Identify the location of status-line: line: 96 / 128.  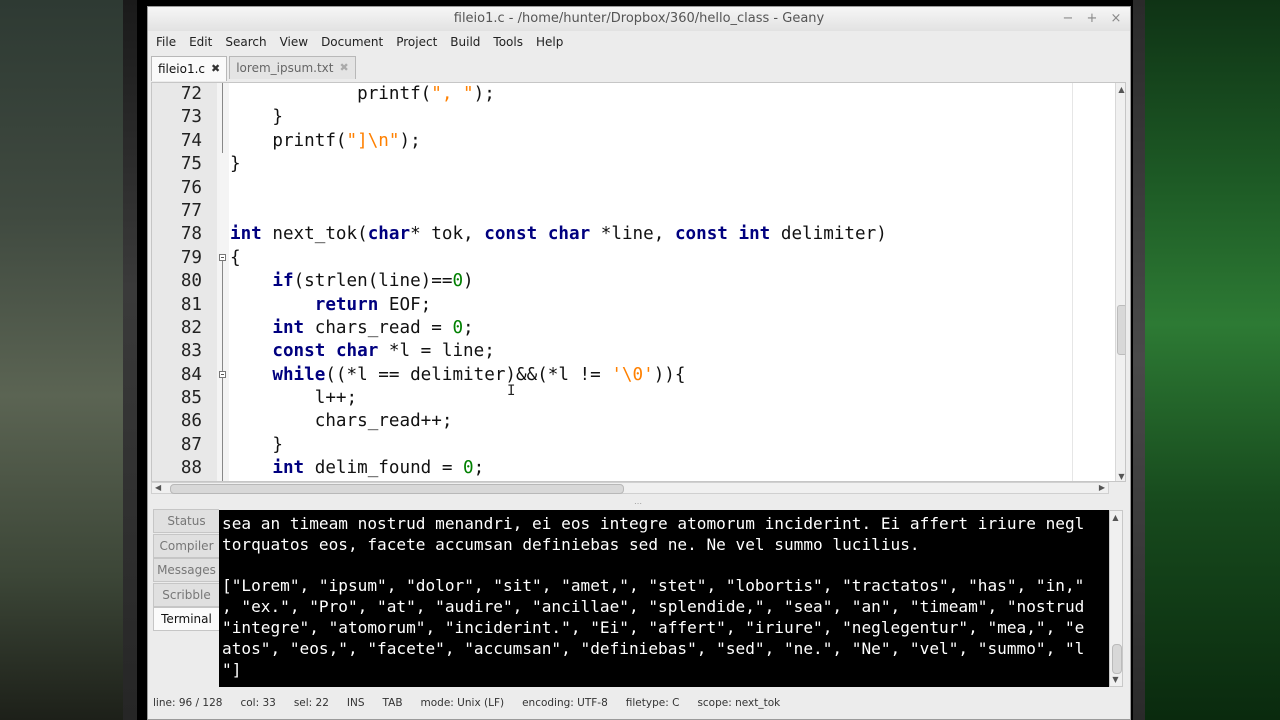
(188, 703).